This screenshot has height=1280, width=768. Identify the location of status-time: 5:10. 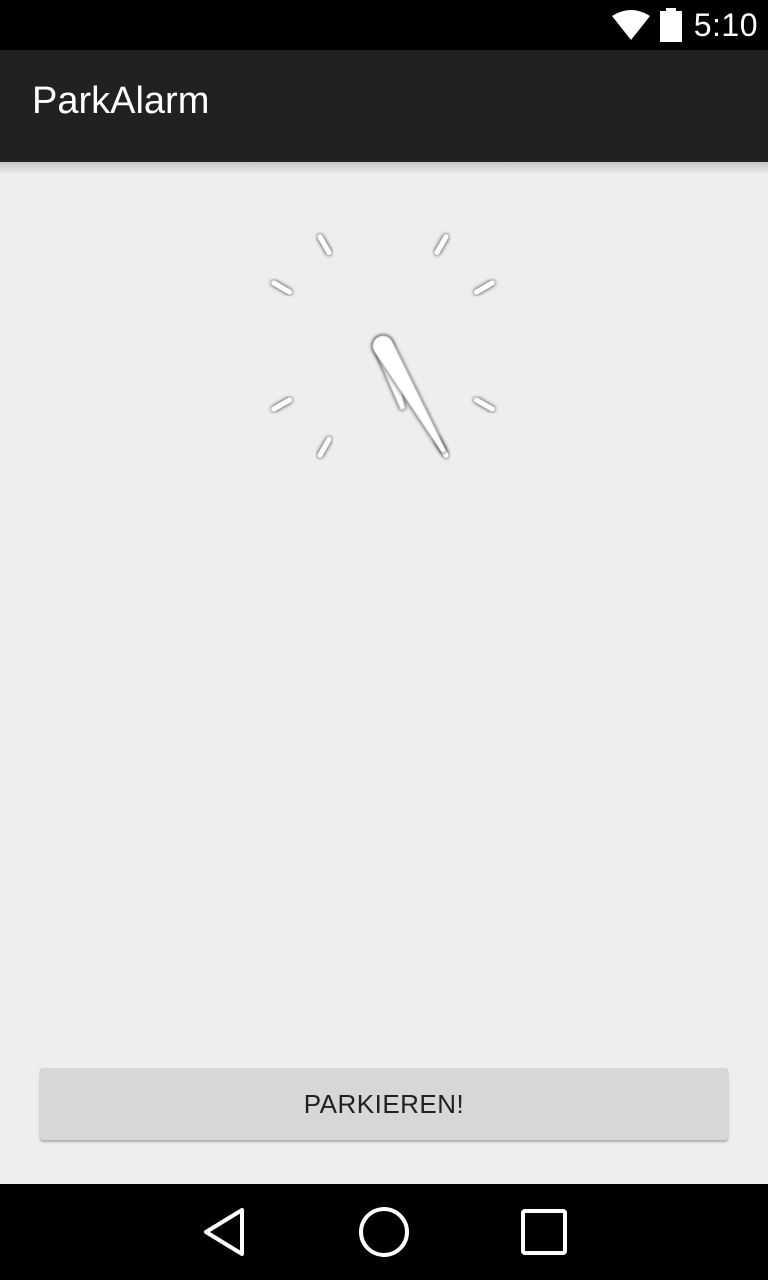
(725, 24).